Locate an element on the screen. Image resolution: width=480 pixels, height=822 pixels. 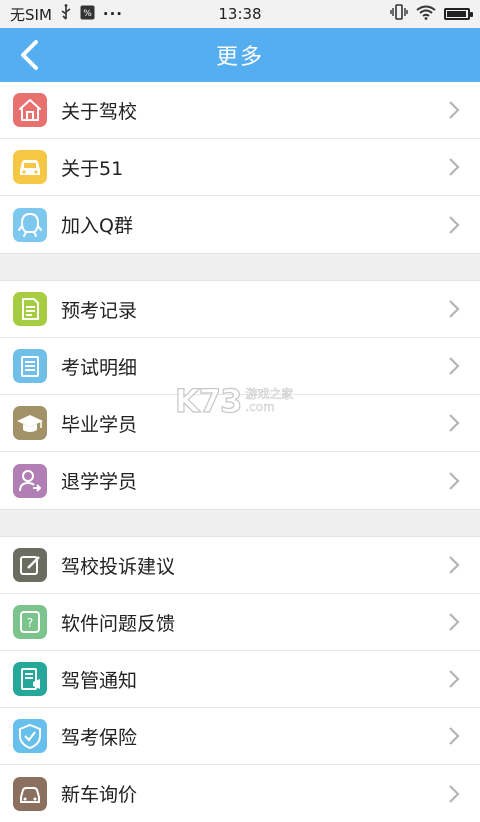
usb-icon is located at coordinates (66, 14).